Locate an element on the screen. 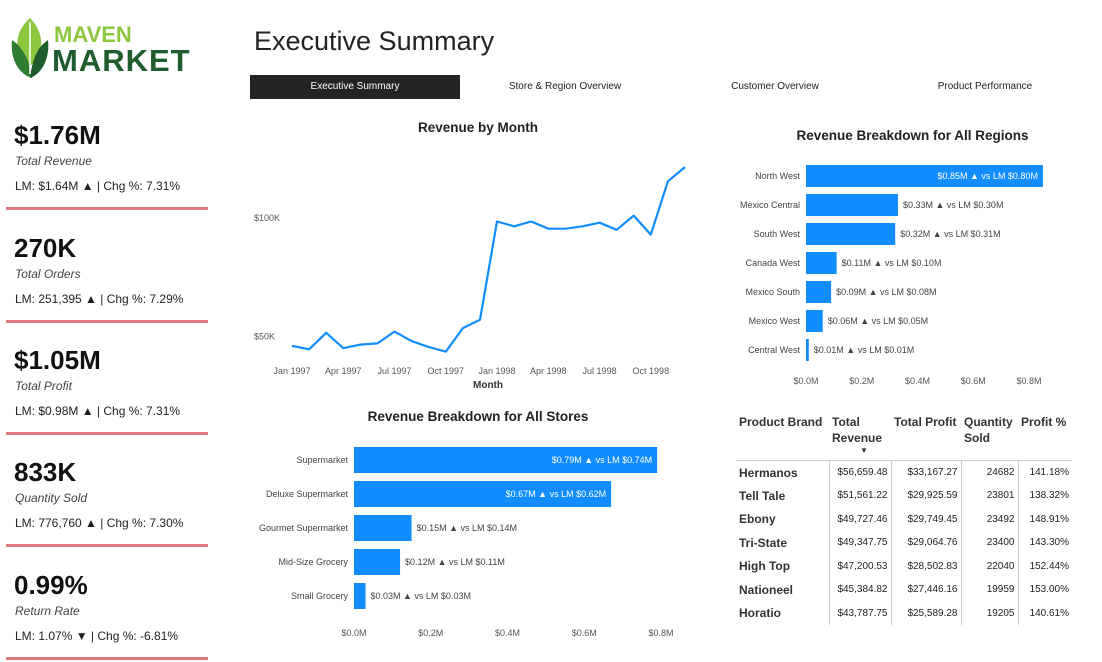 The height and width of the screenshot is (662, 1102). cell-total-profit: $29,749.45 is located at coordinates (925, 519).